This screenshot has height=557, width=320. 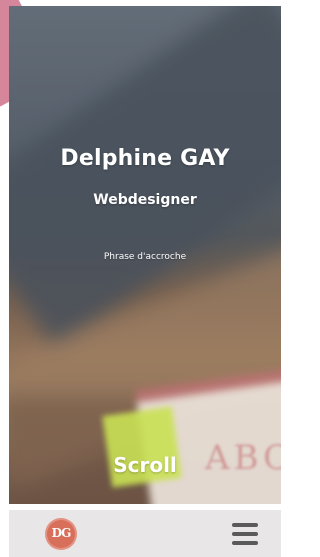 What do you see at coordinates (145, 533) in the screenshot?
I see `bottom-nav-bar: DG` at bounding box center [145, 533].